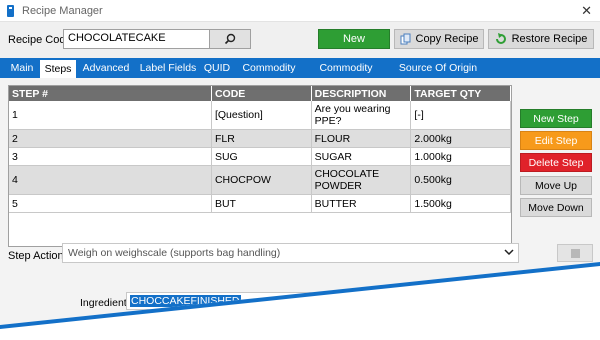 The height and width of the screenshot is (340, 600). I want to click on app-icon, so click(10, 11).